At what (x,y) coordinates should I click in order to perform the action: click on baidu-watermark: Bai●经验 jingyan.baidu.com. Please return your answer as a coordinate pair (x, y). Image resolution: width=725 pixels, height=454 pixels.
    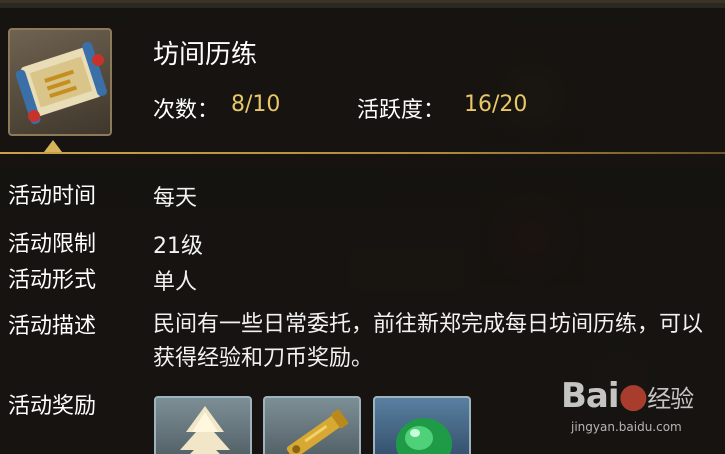
    Looking at the image, I should click on (636, 408).